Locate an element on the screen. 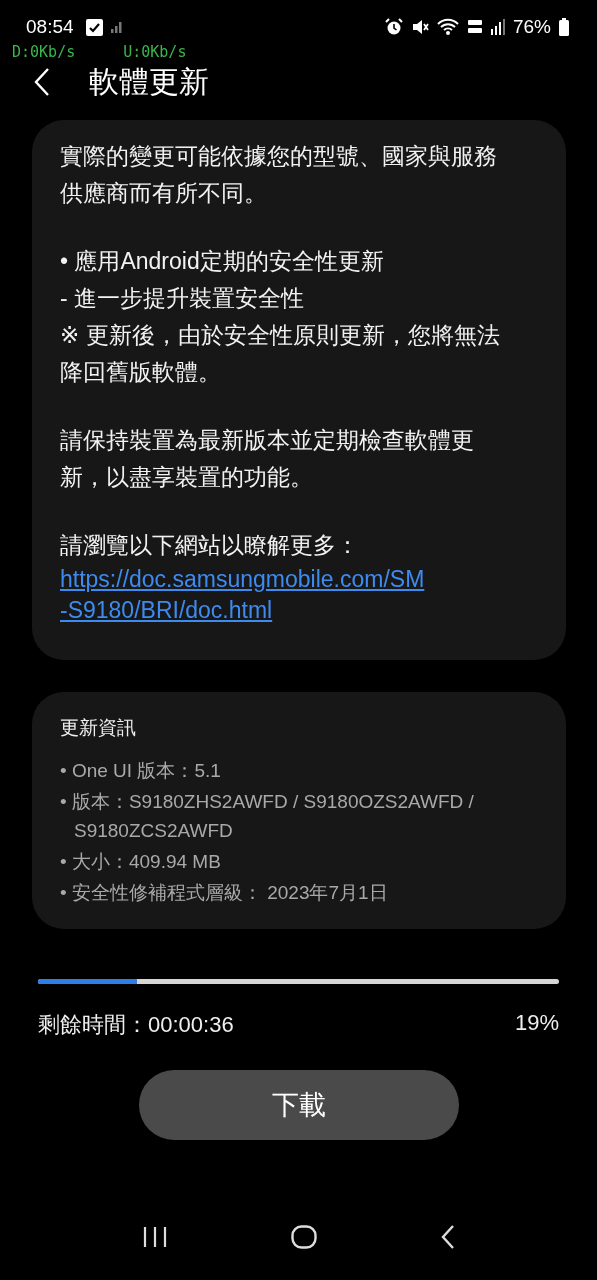  notes-paragraph: 請瀏覽以下網站以瞭解更多： is located at coordinates (210, 545).